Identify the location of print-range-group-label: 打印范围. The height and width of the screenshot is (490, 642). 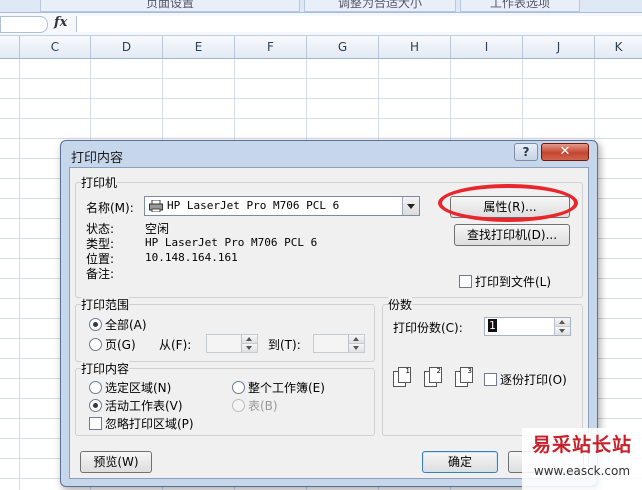
(105, 304).